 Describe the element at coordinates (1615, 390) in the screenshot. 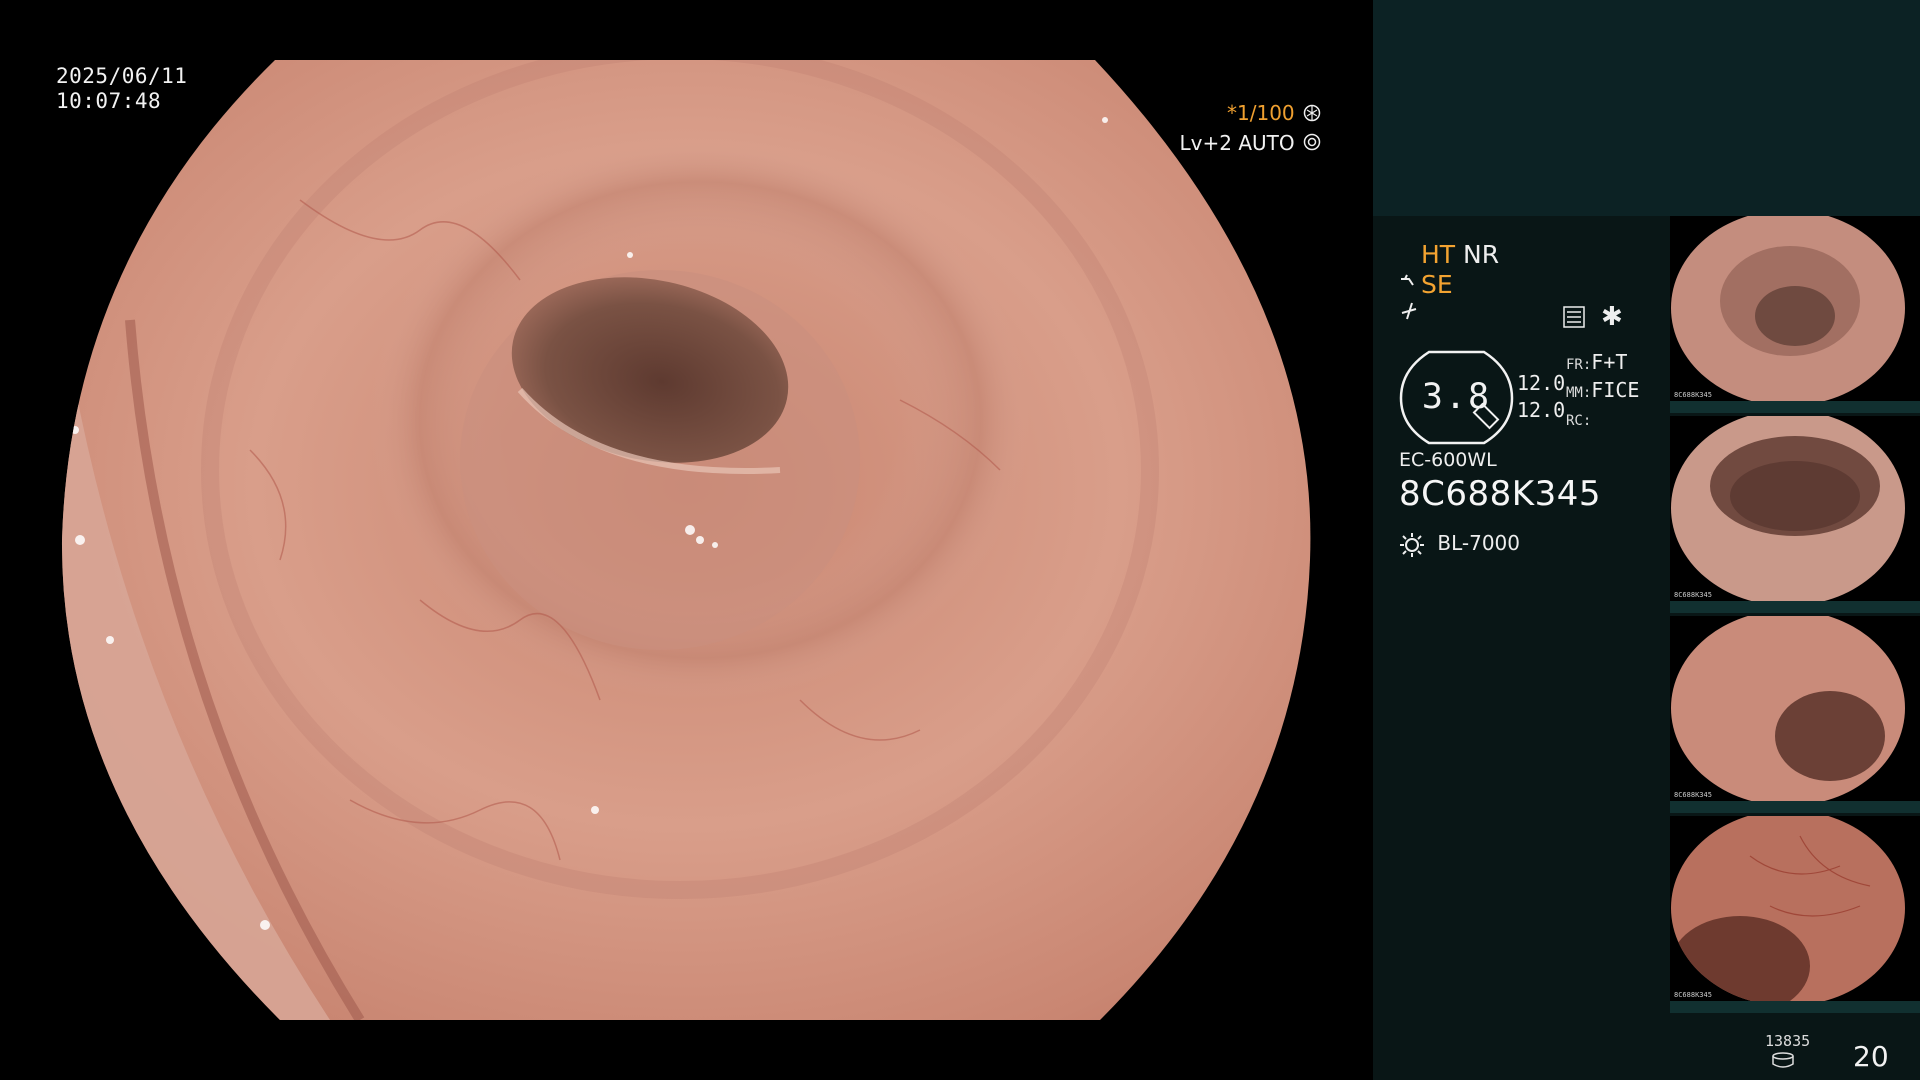

I see `mm-value: FICE` at that location.